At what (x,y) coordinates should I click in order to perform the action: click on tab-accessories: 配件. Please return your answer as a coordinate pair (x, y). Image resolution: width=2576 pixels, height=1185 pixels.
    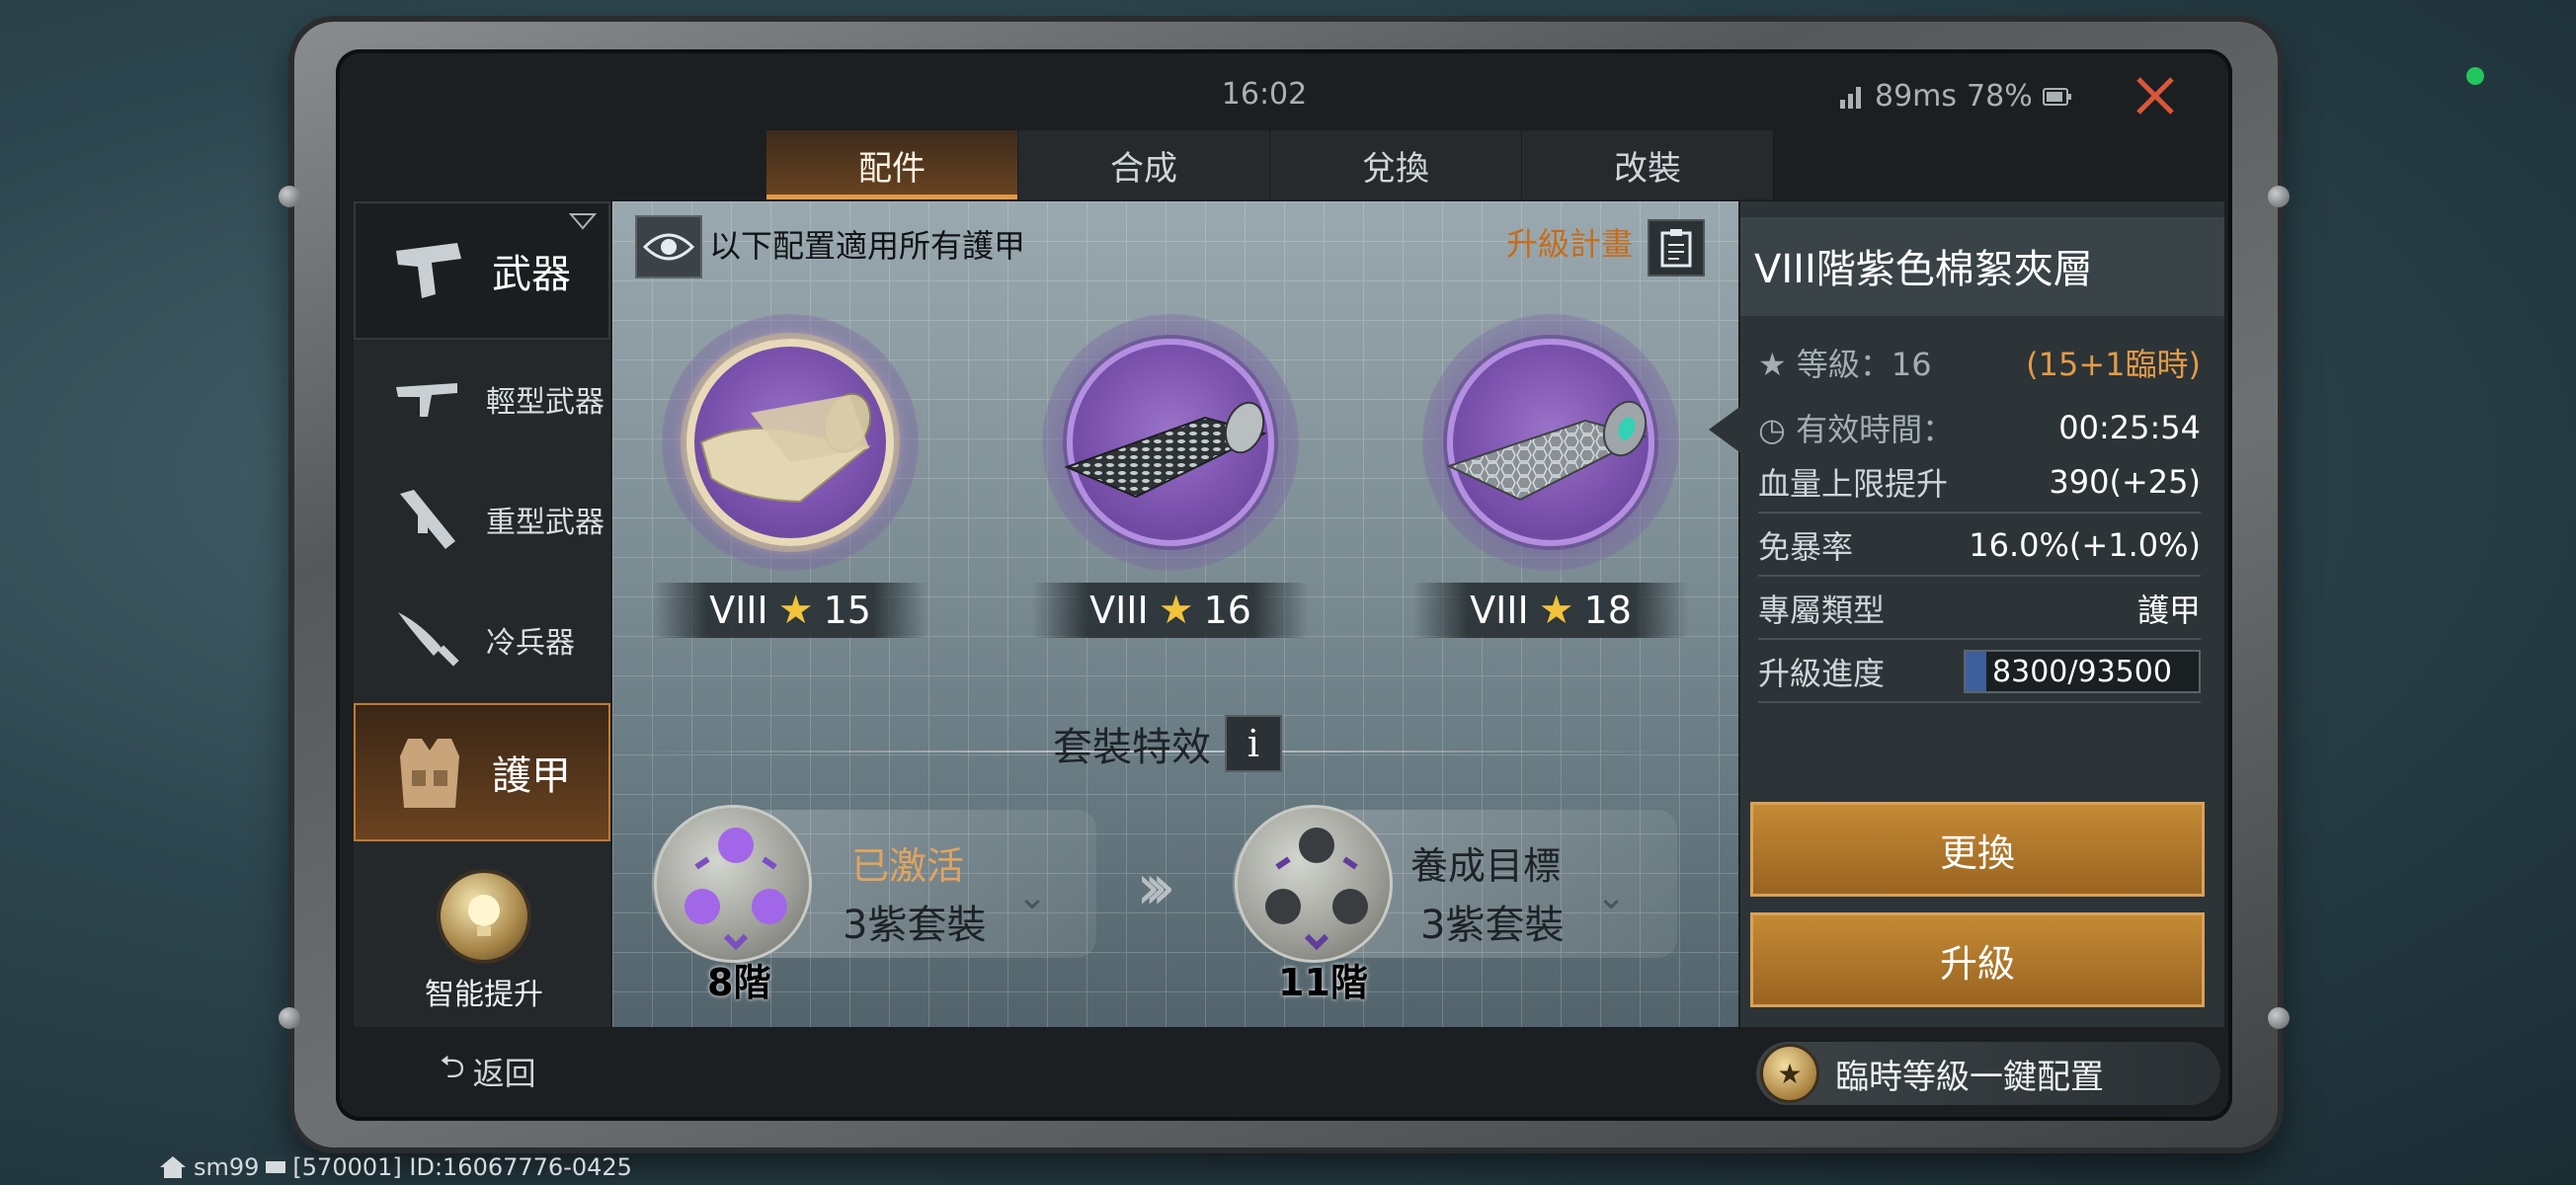
    Looking at the image, I should click on (892, 165).